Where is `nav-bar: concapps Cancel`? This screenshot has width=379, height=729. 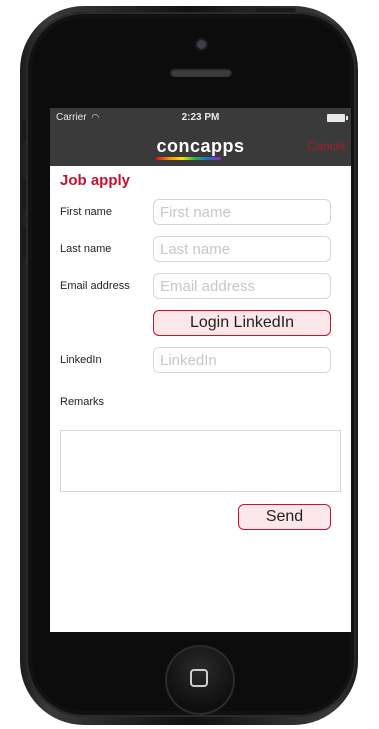
nav-bar: concapps Cancel is located at coordinates (200, 147).